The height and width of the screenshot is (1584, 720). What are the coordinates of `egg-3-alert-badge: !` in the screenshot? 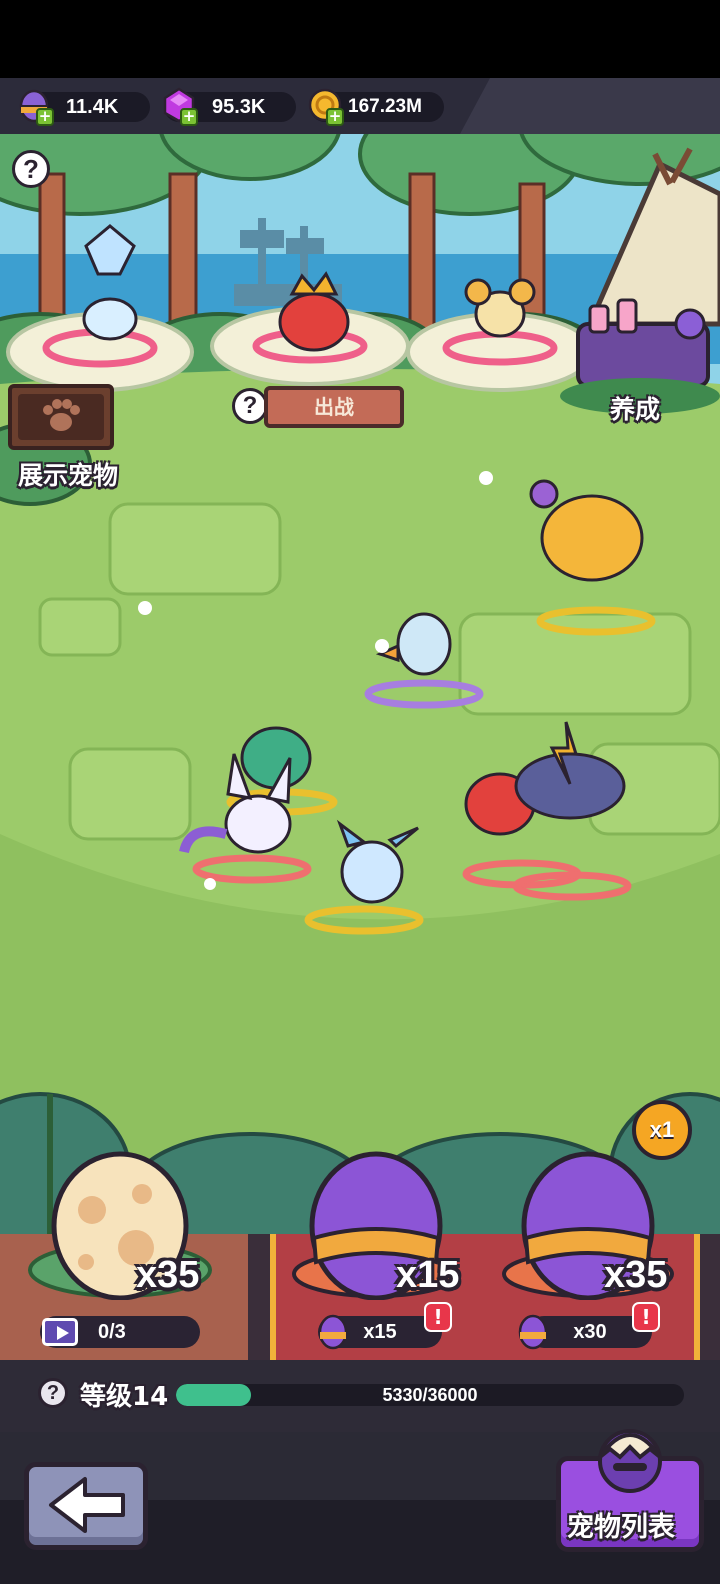 It's located at (646, 1317).